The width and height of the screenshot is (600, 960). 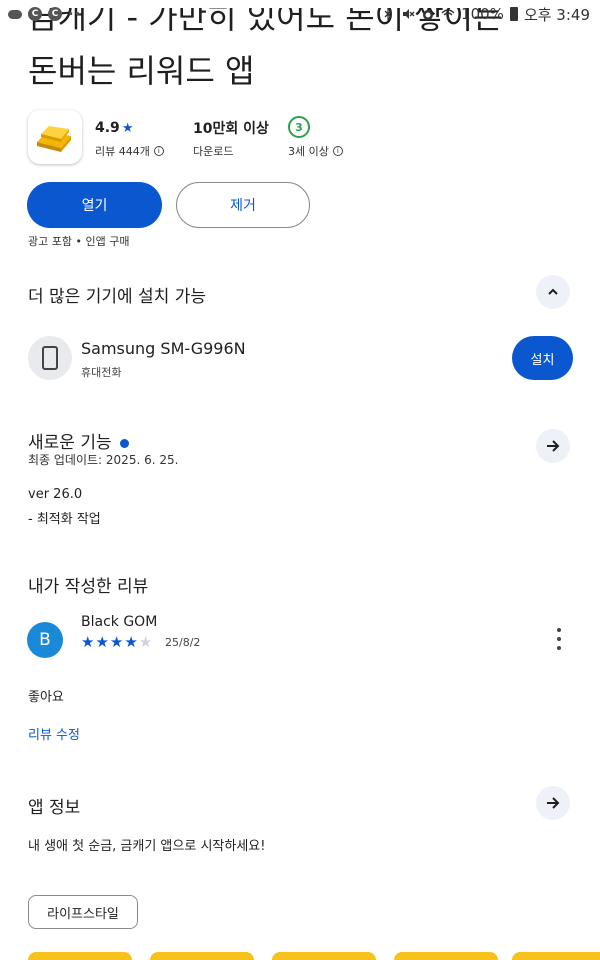 I want to click on age-rating-stat: 3 3세 이상 i, so click(x=315, y=137).